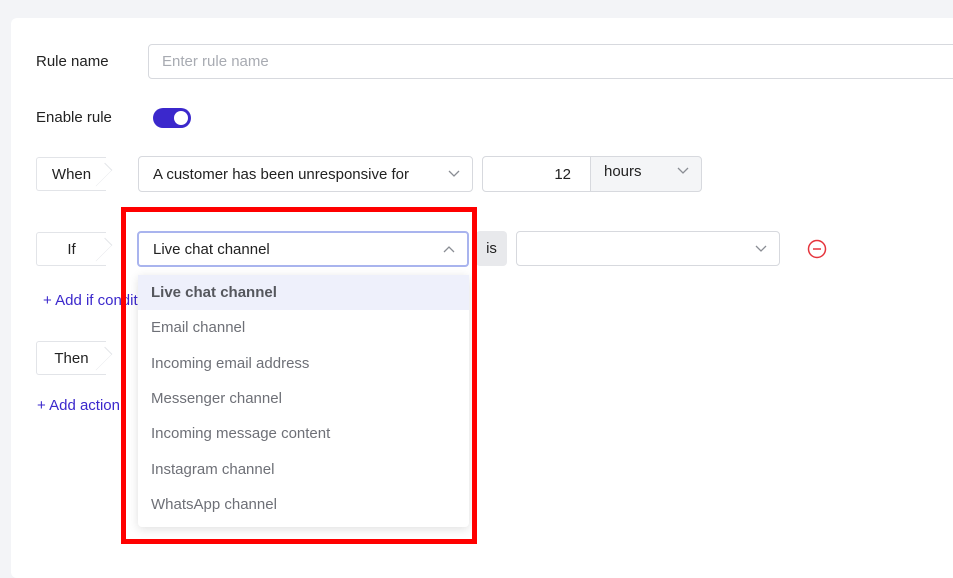 The width and height of the screenshot is (953, 578). What do you see at coordinates (536, 174) in the screenshot?
I see `duration-amount-input: 12` at bounding box center [536, 174].